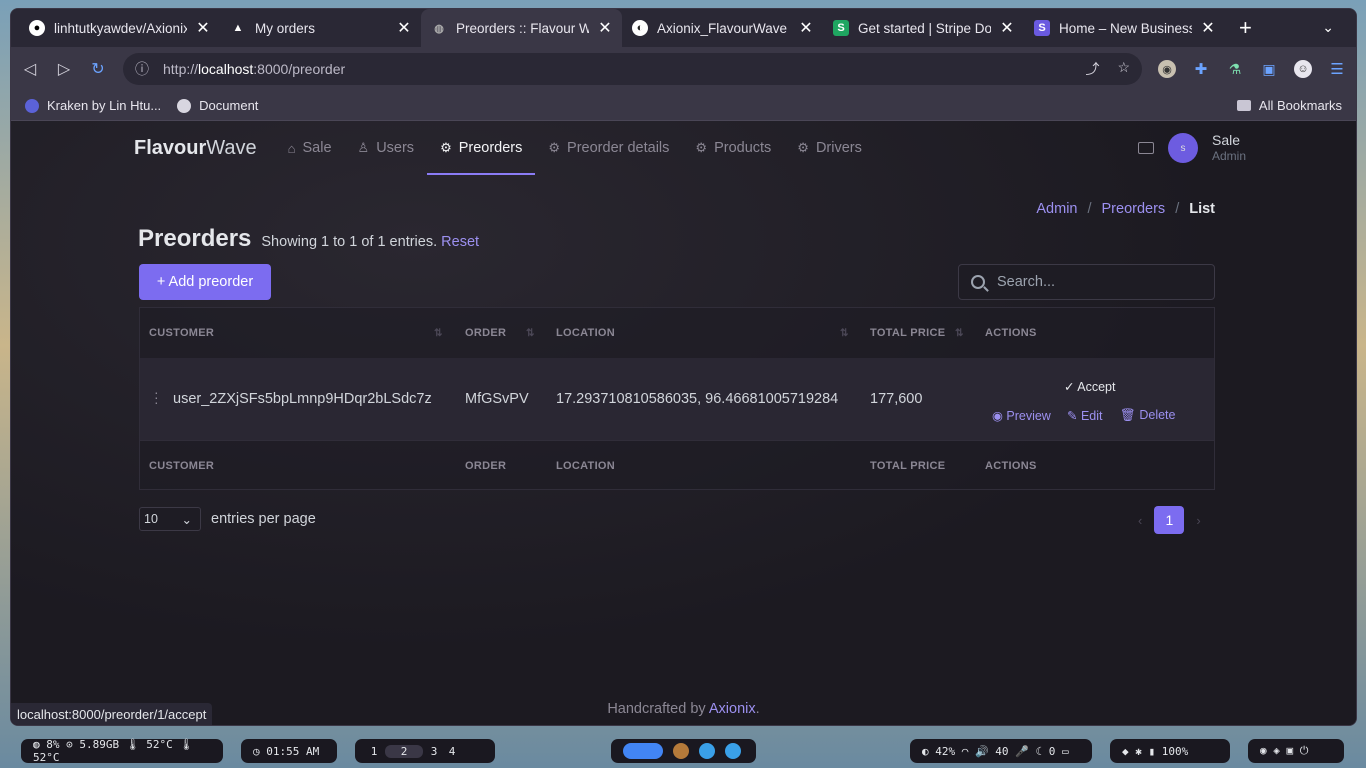  What do you see at coordinates (1229, 148) in the screenshot?
I see `user-info: Sale Admin` at bounding box center [1229, 148].